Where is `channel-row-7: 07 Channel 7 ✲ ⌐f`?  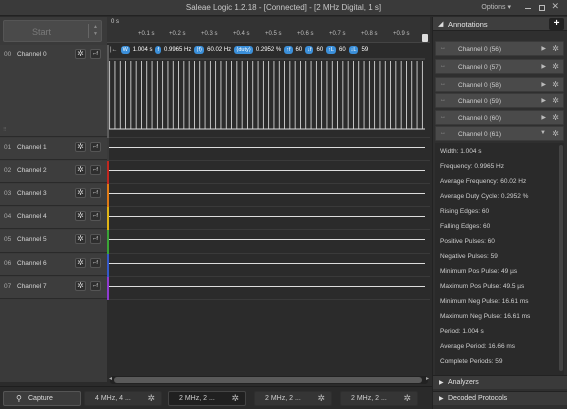 channel-row-7: 07 Channel 7 ✲ ⌐f is located at coordinates (53, 288).